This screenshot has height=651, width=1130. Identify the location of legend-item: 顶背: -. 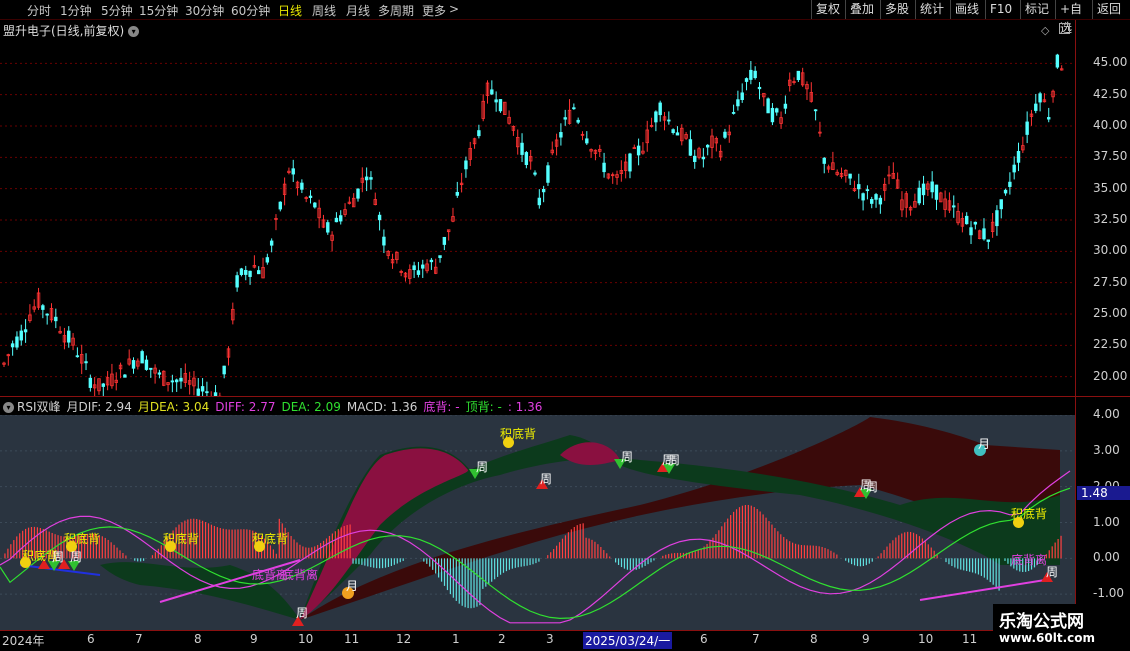
(483, 407).